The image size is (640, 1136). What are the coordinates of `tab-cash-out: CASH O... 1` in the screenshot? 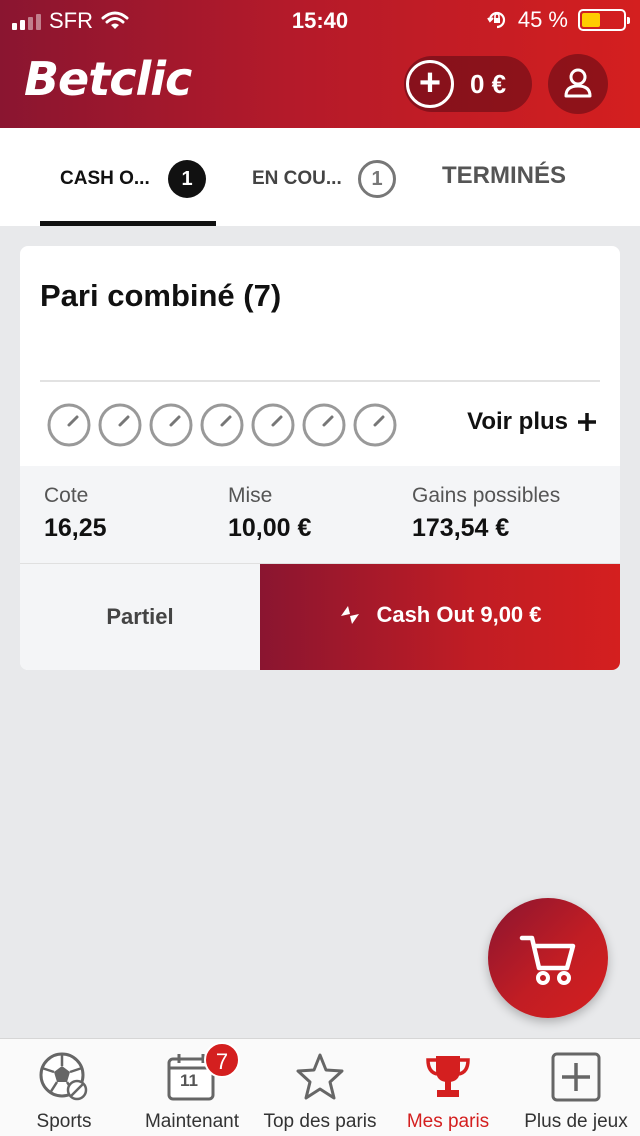 It's located at (128, 177).